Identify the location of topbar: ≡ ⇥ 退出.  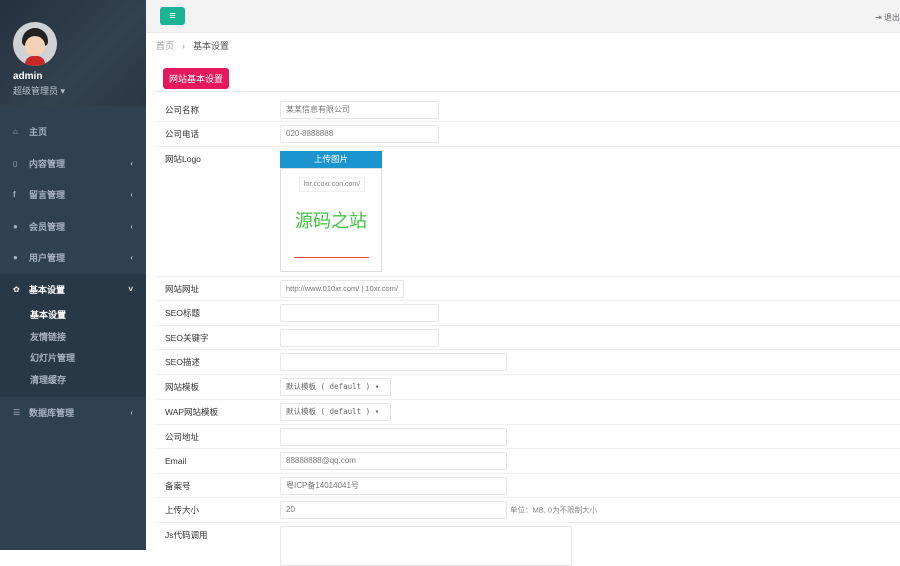
(523, 16).